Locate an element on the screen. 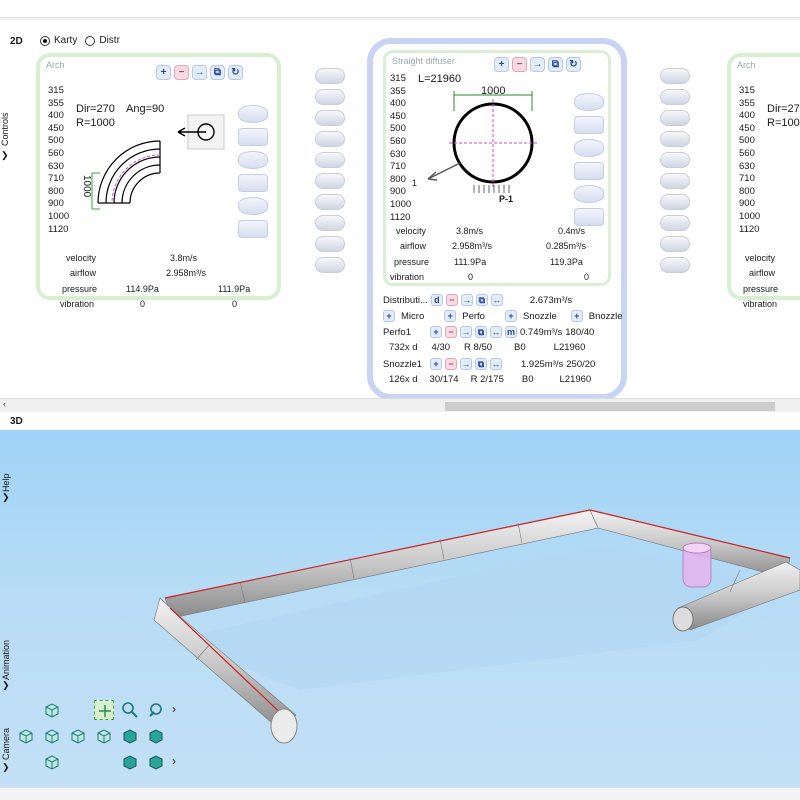 Image resolution: width=800 pixels, height=800 pixels. animation-label: Animation is located at coordinates (6, 660).